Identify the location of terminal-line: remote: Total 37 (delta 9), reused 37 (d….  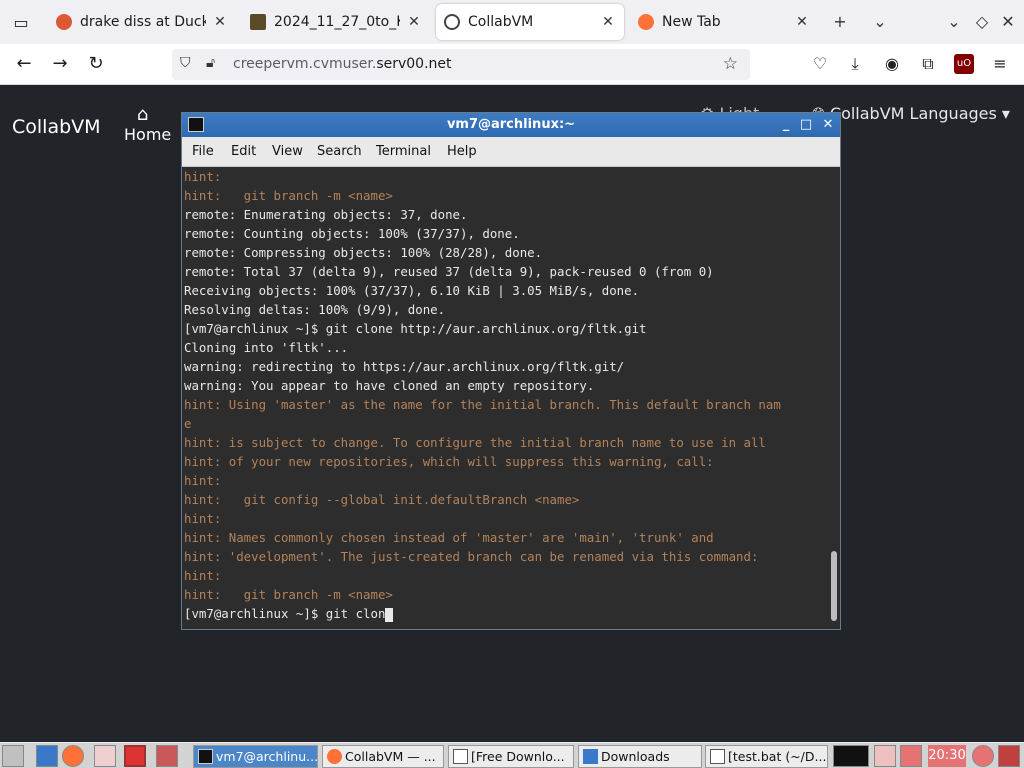
(449, 271).